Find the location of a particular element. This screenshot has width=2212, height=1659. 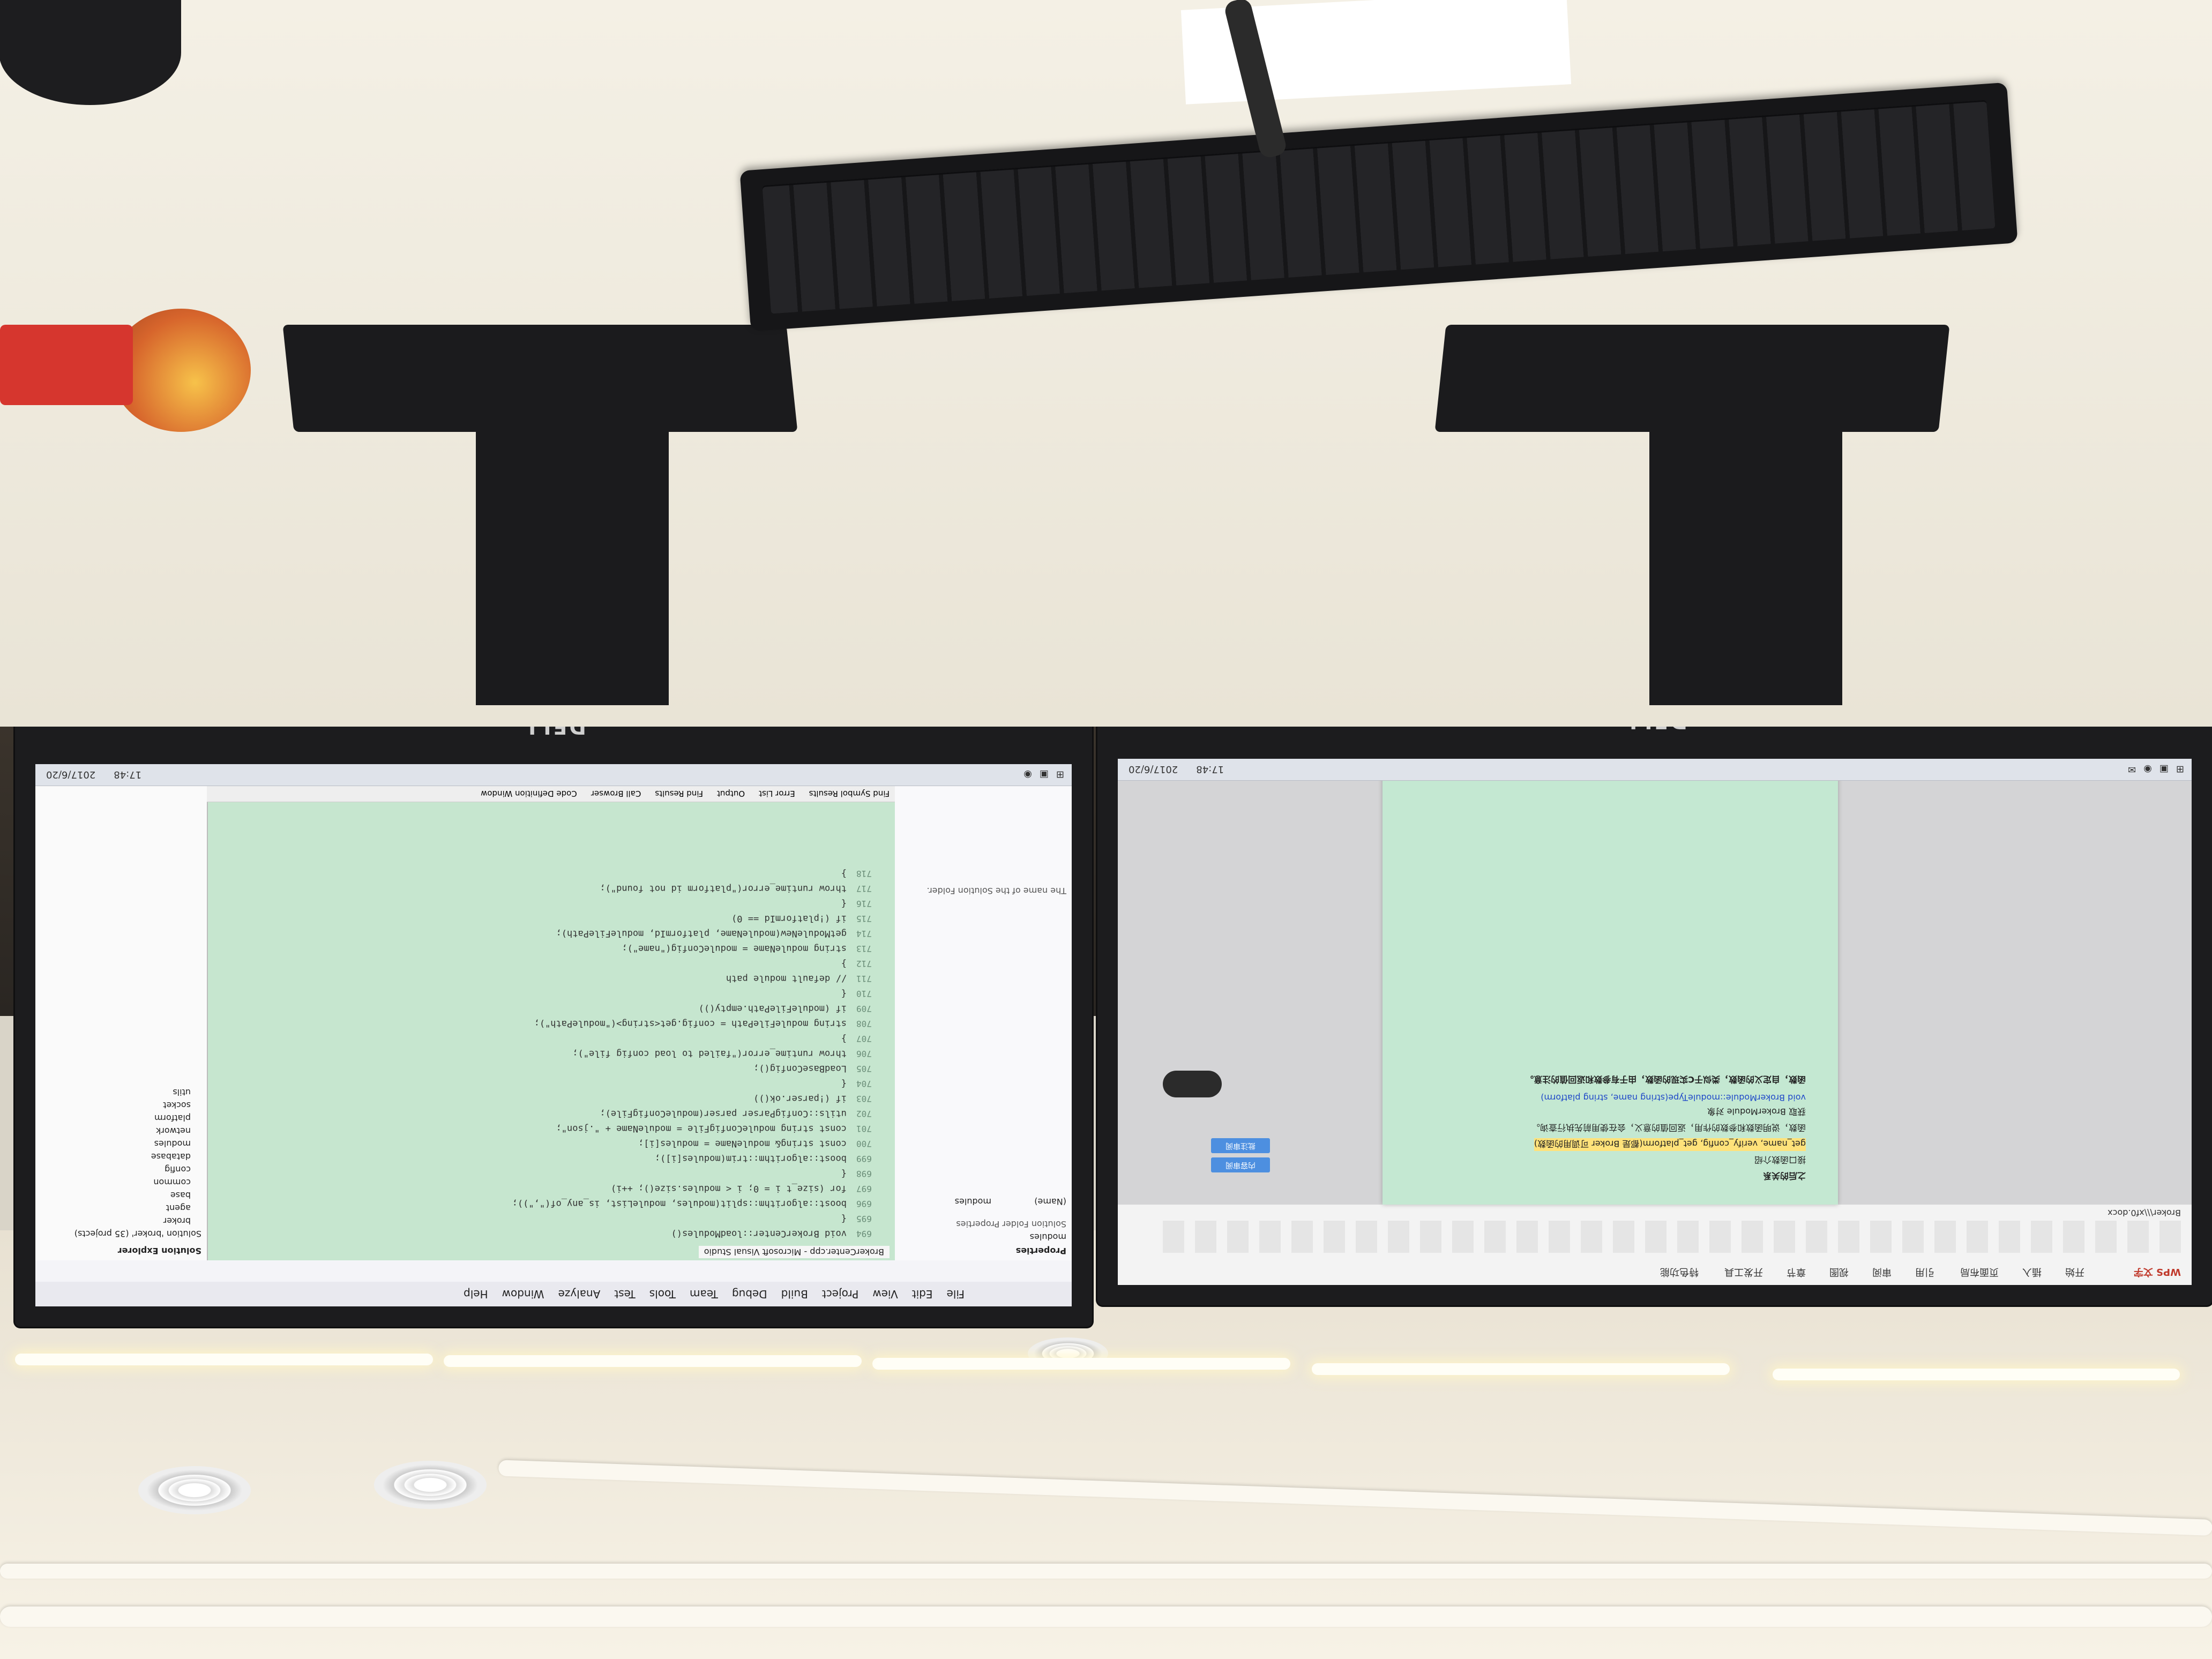

code-line: // default module path is located at coordinates (786, 978).